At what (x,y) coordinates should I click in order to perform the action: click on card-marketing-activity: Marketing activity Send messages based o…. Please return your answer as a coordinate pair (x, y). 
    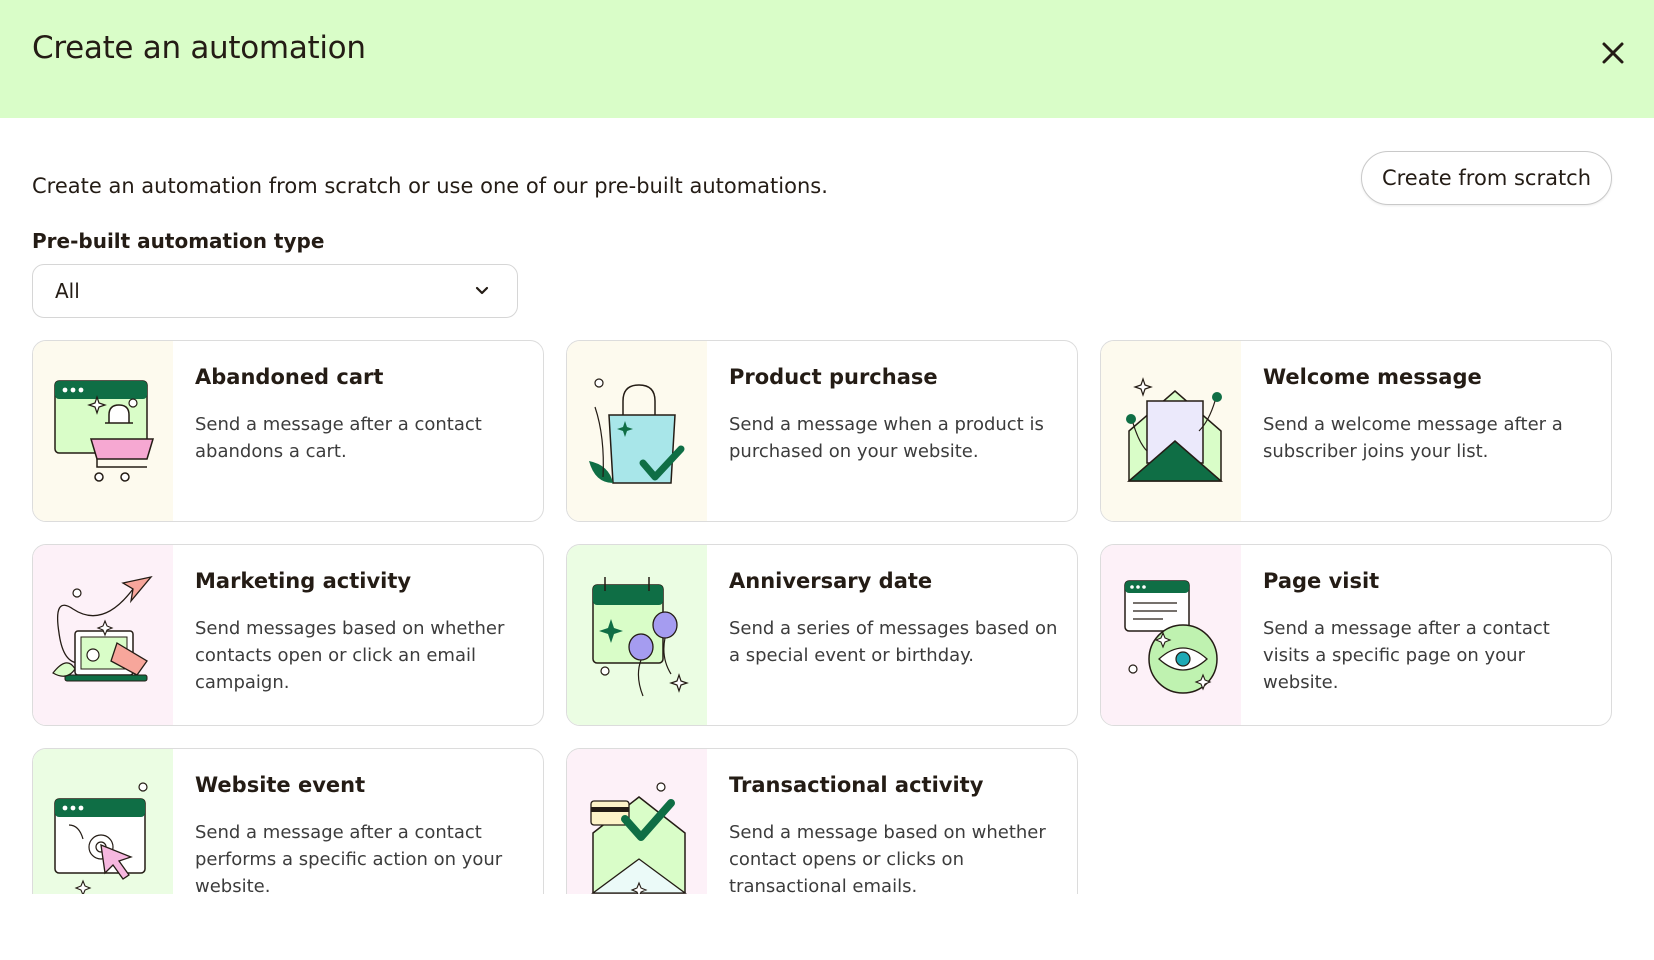
    Looking at the image, I should click on (288, 635).